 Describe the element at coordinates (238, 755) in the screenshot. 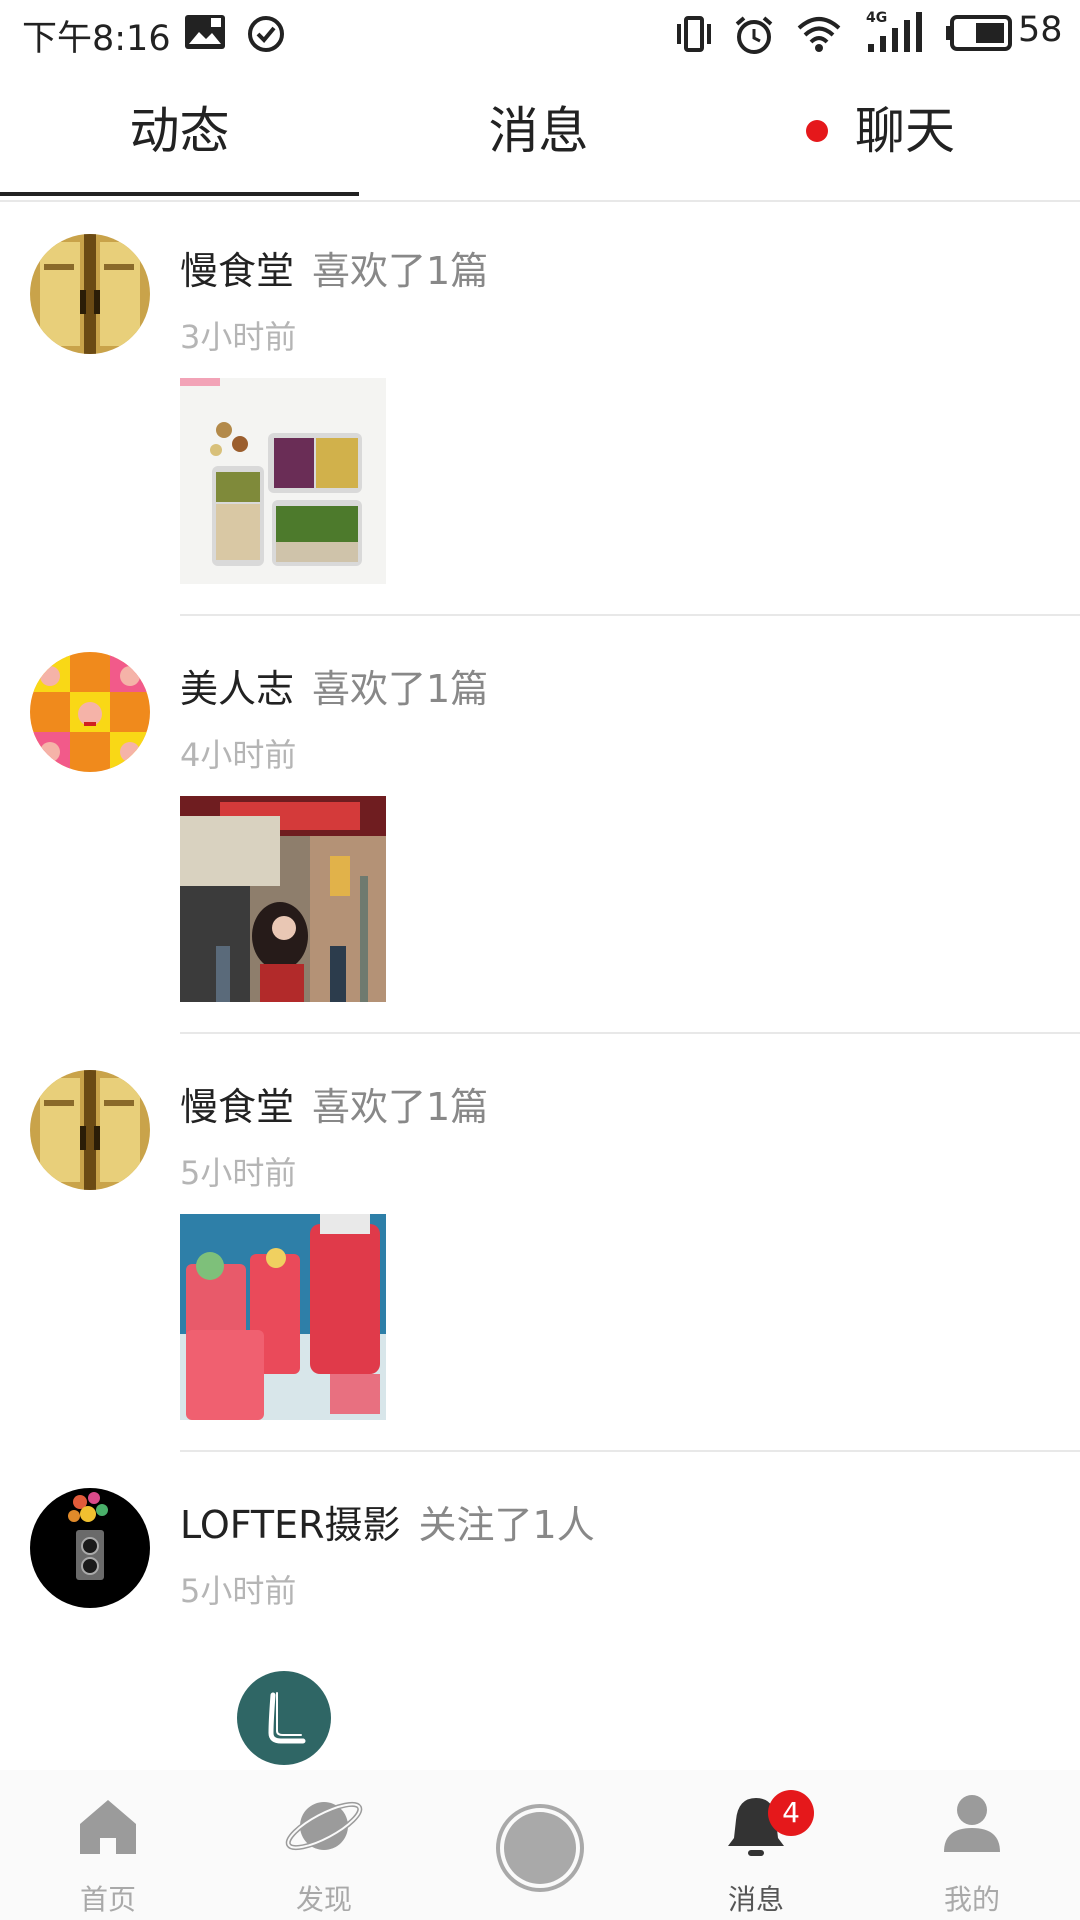

I see `timestamp: 4小时前` at that location.